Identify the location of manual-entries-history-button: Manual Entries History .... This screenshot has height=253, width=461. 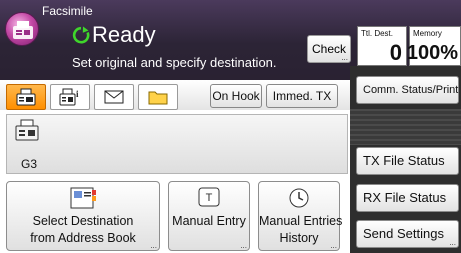
(300, 216).